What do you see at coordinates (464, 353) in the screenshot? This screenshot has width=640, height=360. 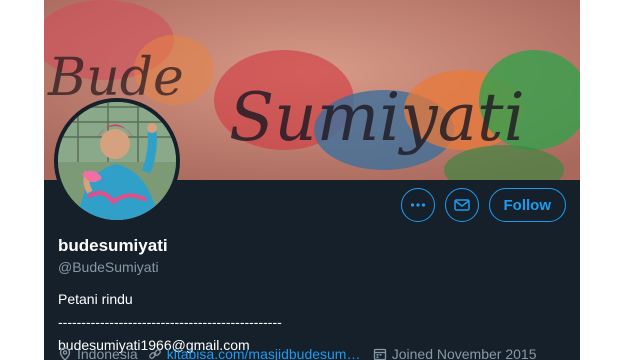 I see `joined-text: Joined November 2015` at bounding box center [464, 353].